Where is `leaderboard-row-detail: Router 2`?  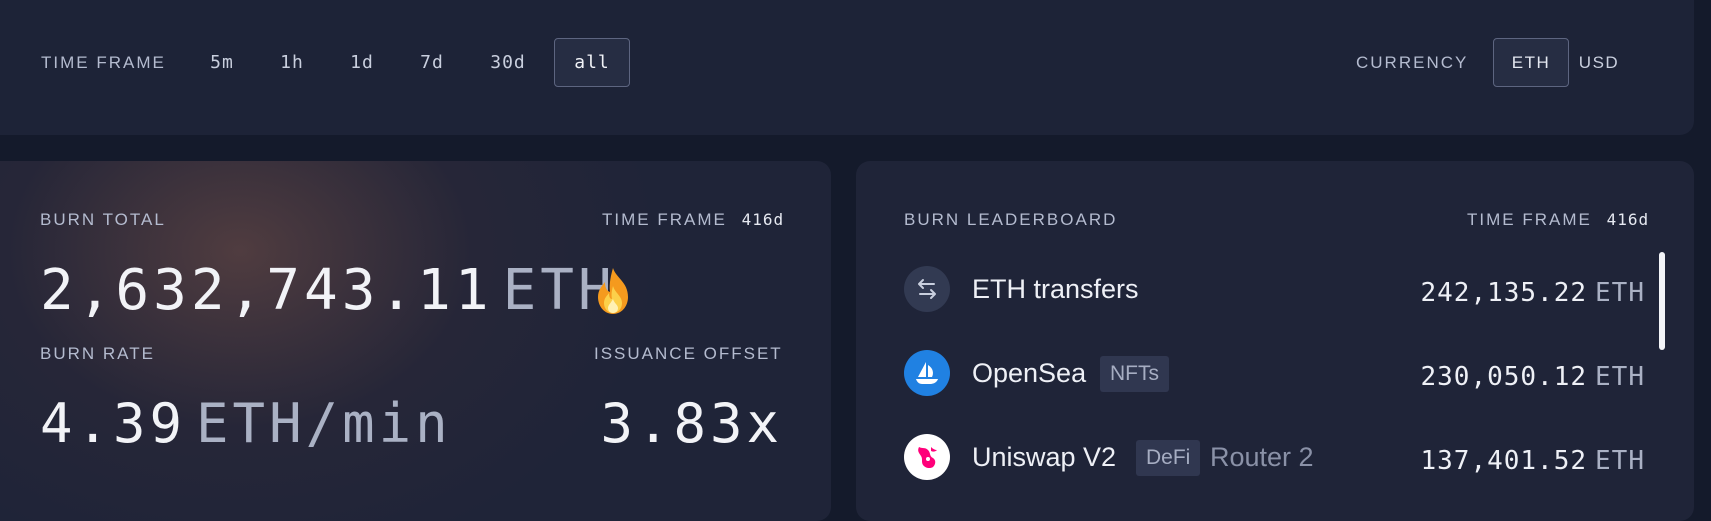
leaderboard-row-detail: Router 2 is located at coordinates (1262, 457).